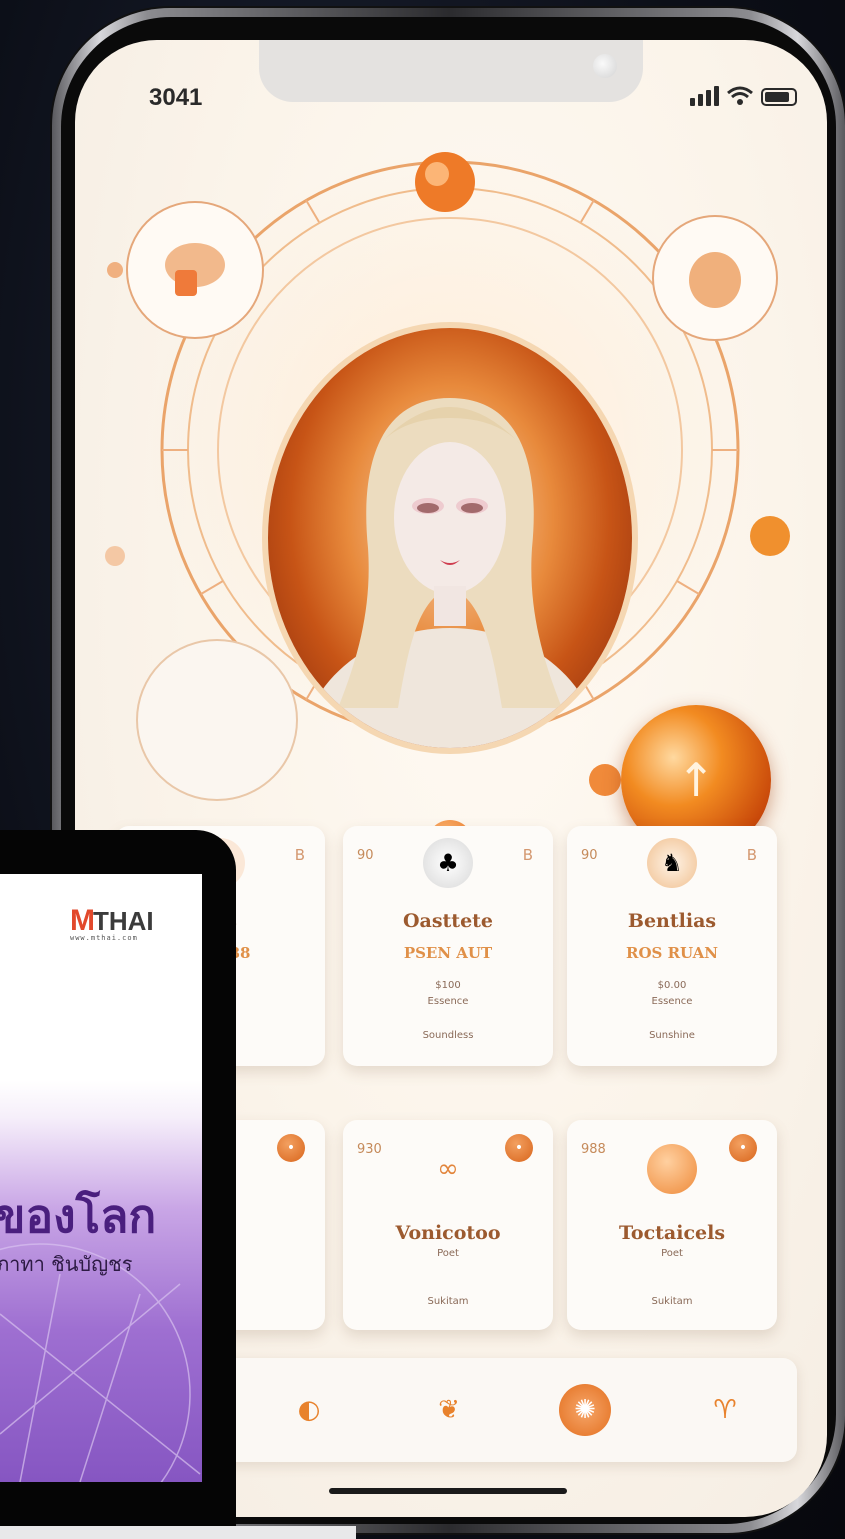 This screenshot has width=845, height=1539. Describe the element at coordinates (449, 1410) in the screenshot. I see `bird-icon: ❦` at that location.